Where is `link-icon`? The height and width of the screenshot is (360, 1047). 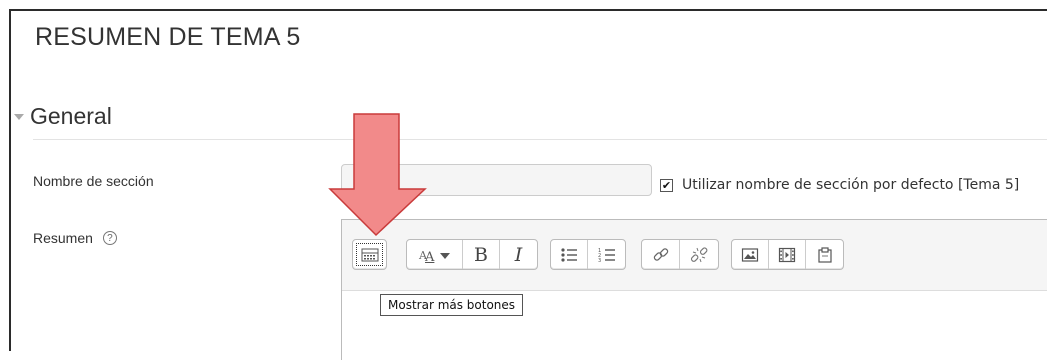
link-icon is located at coordinates (660, 254).